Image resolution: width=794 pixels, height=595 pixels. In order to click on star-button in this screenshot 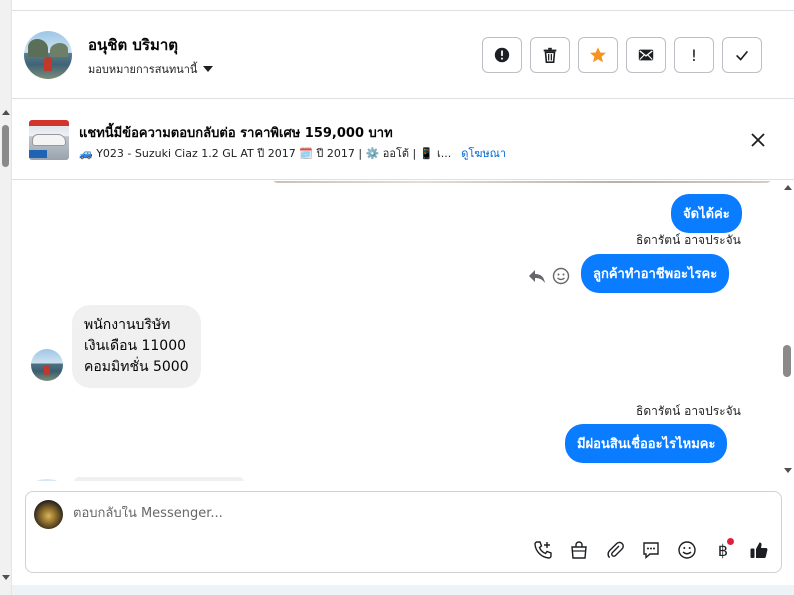, I will do `click(598, 55)`.